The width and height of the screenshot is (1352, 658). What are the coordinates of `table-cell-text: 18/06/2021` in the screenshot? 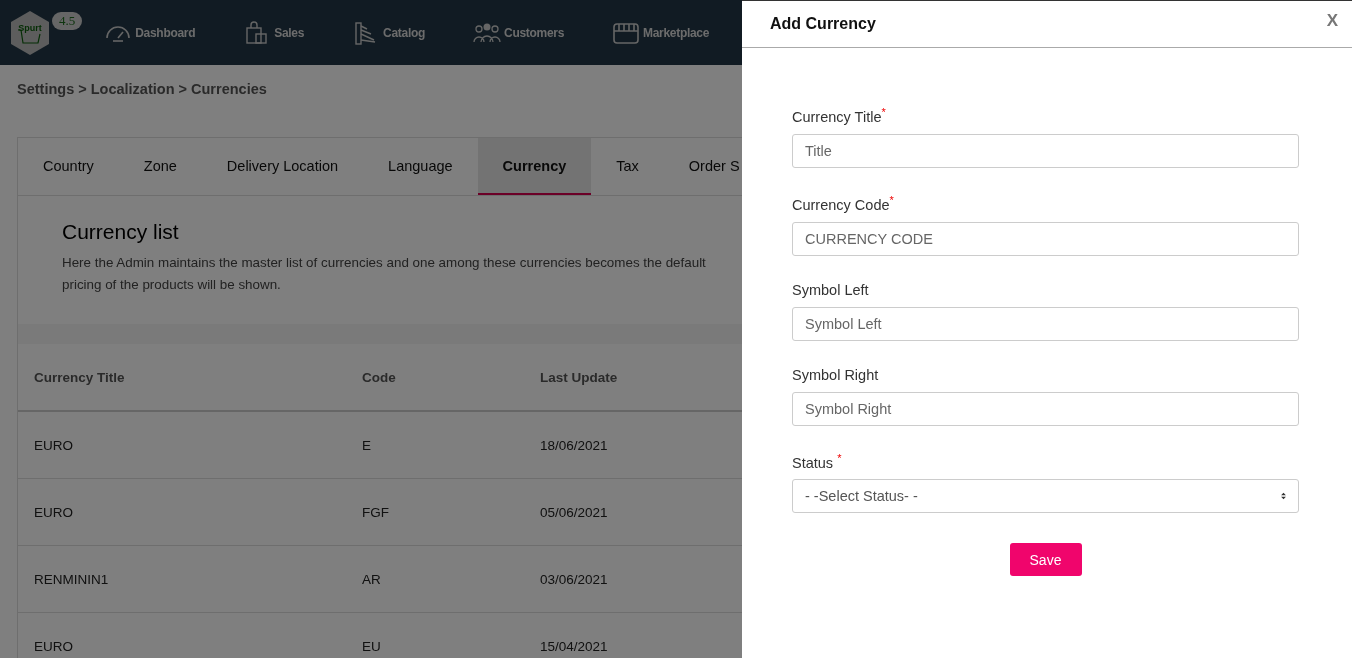 It's located at (574, 445).